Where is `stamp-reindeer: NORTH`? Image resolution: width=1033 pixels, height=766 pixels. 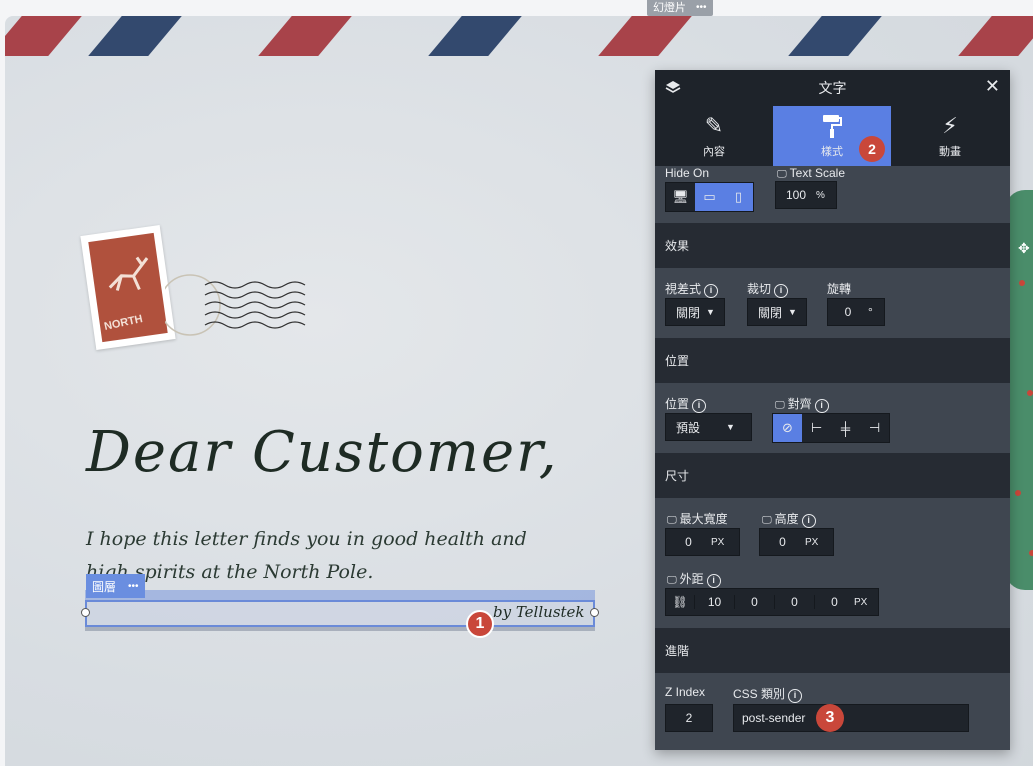
stamp-reindeer: NORTH is located at coordinates (128, 287).